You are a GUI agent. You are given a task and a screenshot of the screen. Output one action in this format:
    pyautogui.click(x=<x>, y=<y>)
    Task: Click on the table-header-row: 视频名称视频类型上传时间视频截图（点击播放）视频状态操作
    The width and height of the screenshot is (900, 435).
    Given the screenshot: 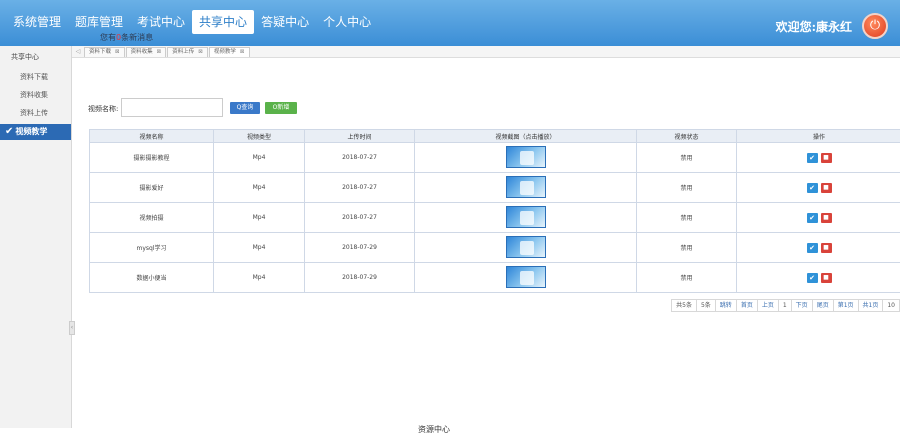 What is the action you would take?
    pyautogui.click(x=495, y=136)
    